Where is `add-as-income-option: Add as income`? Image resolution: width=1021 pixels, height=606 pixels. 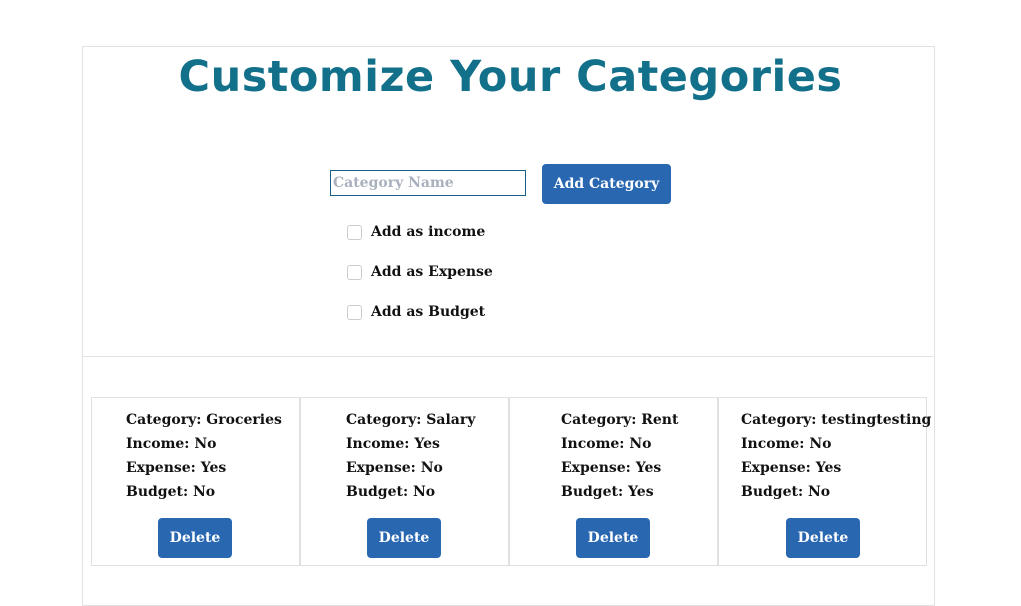
add-as-income-option: Add as income is located at coordinates (416, 232).